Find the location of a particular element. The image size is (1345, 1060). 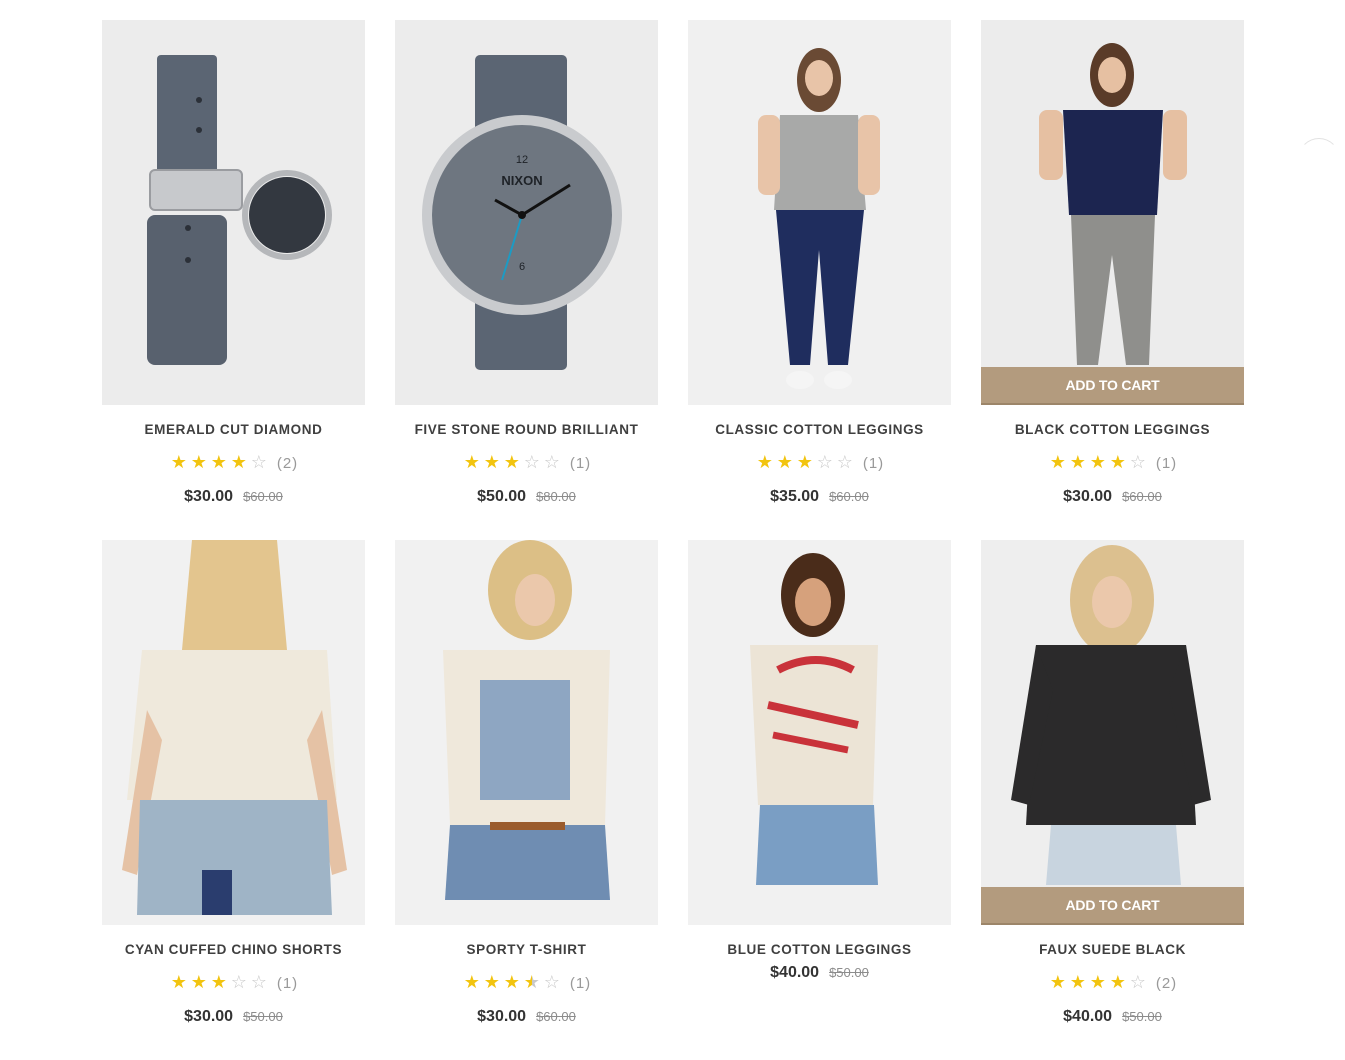

watch-back-icon is located at coordinates (233, 212).